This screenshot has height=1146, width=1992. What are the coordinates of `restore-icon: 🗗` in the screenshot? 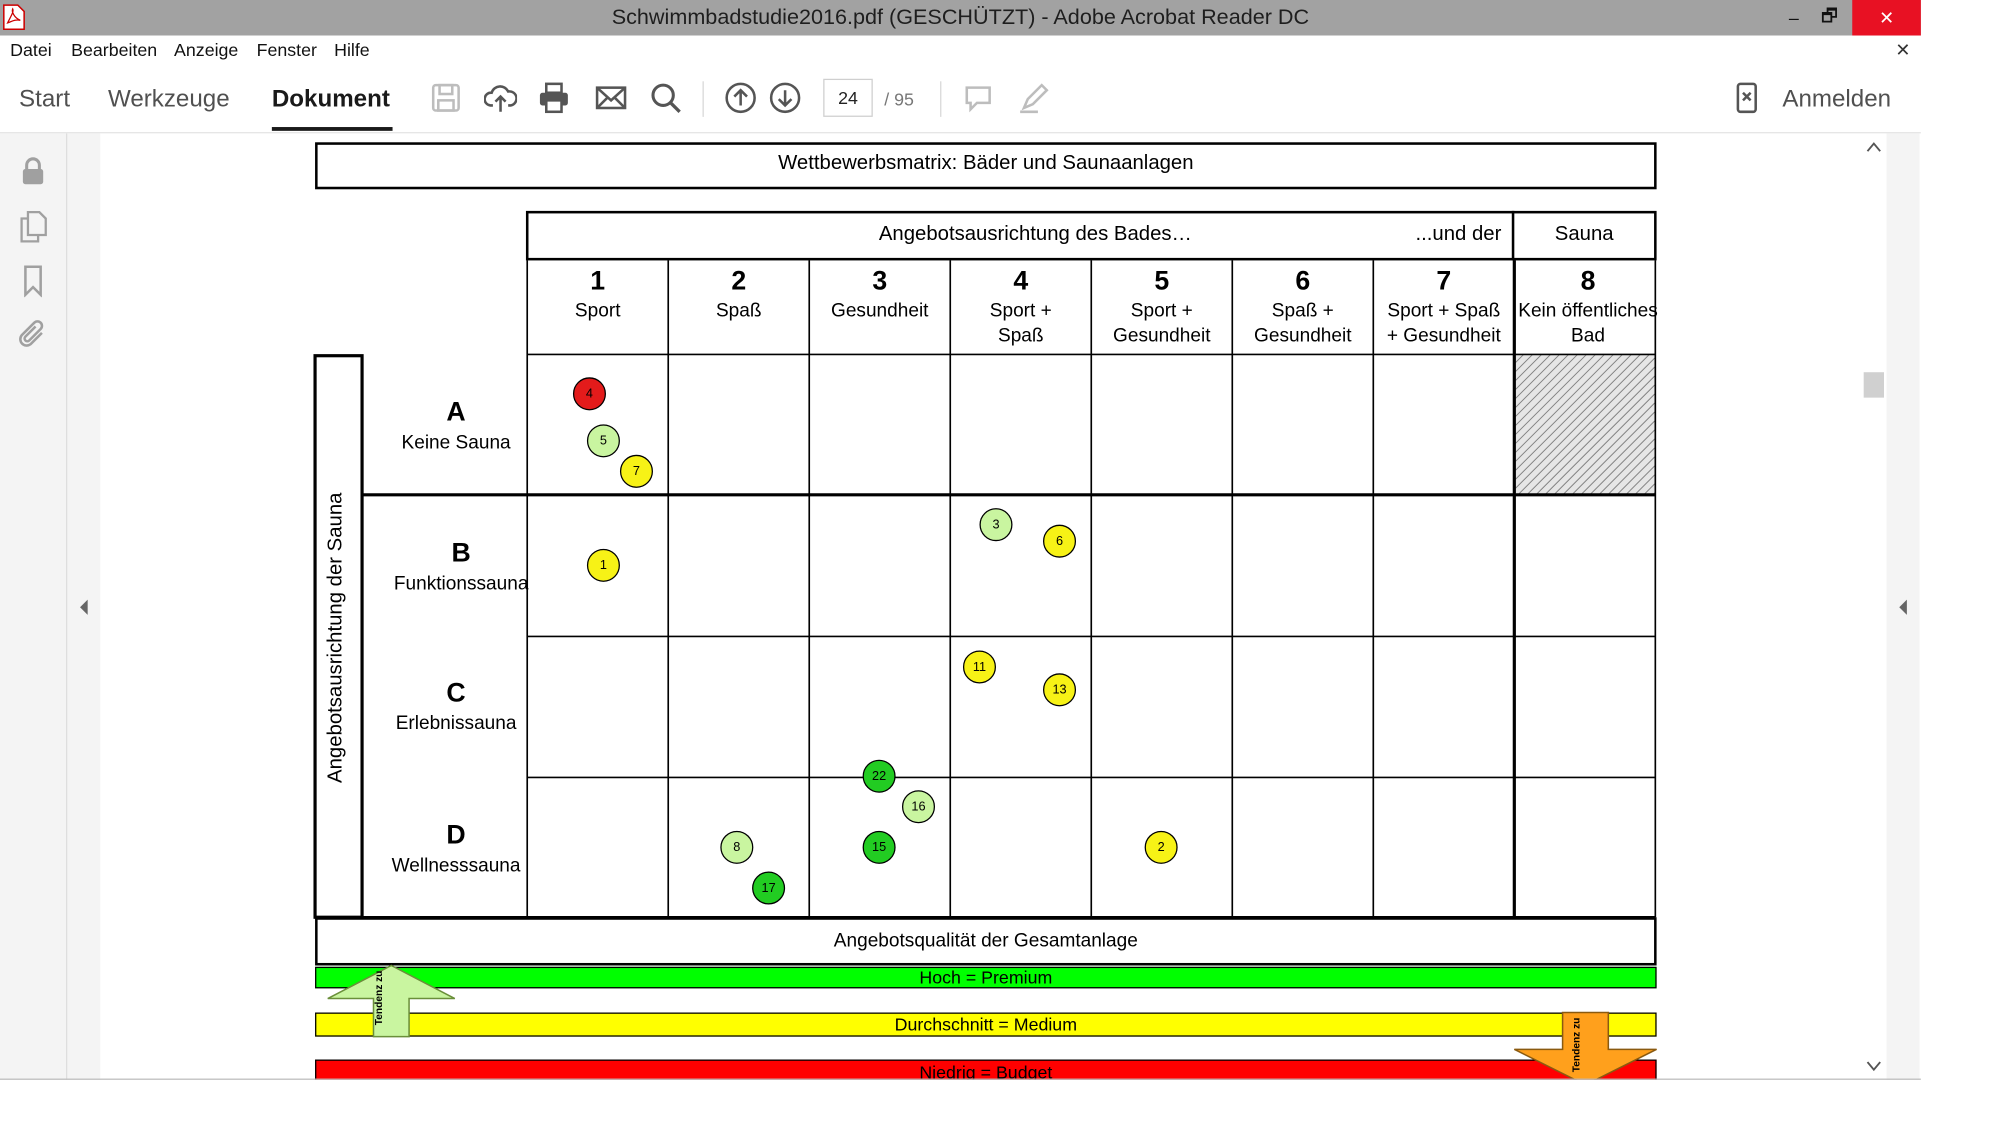 It's located at (1829, 15).